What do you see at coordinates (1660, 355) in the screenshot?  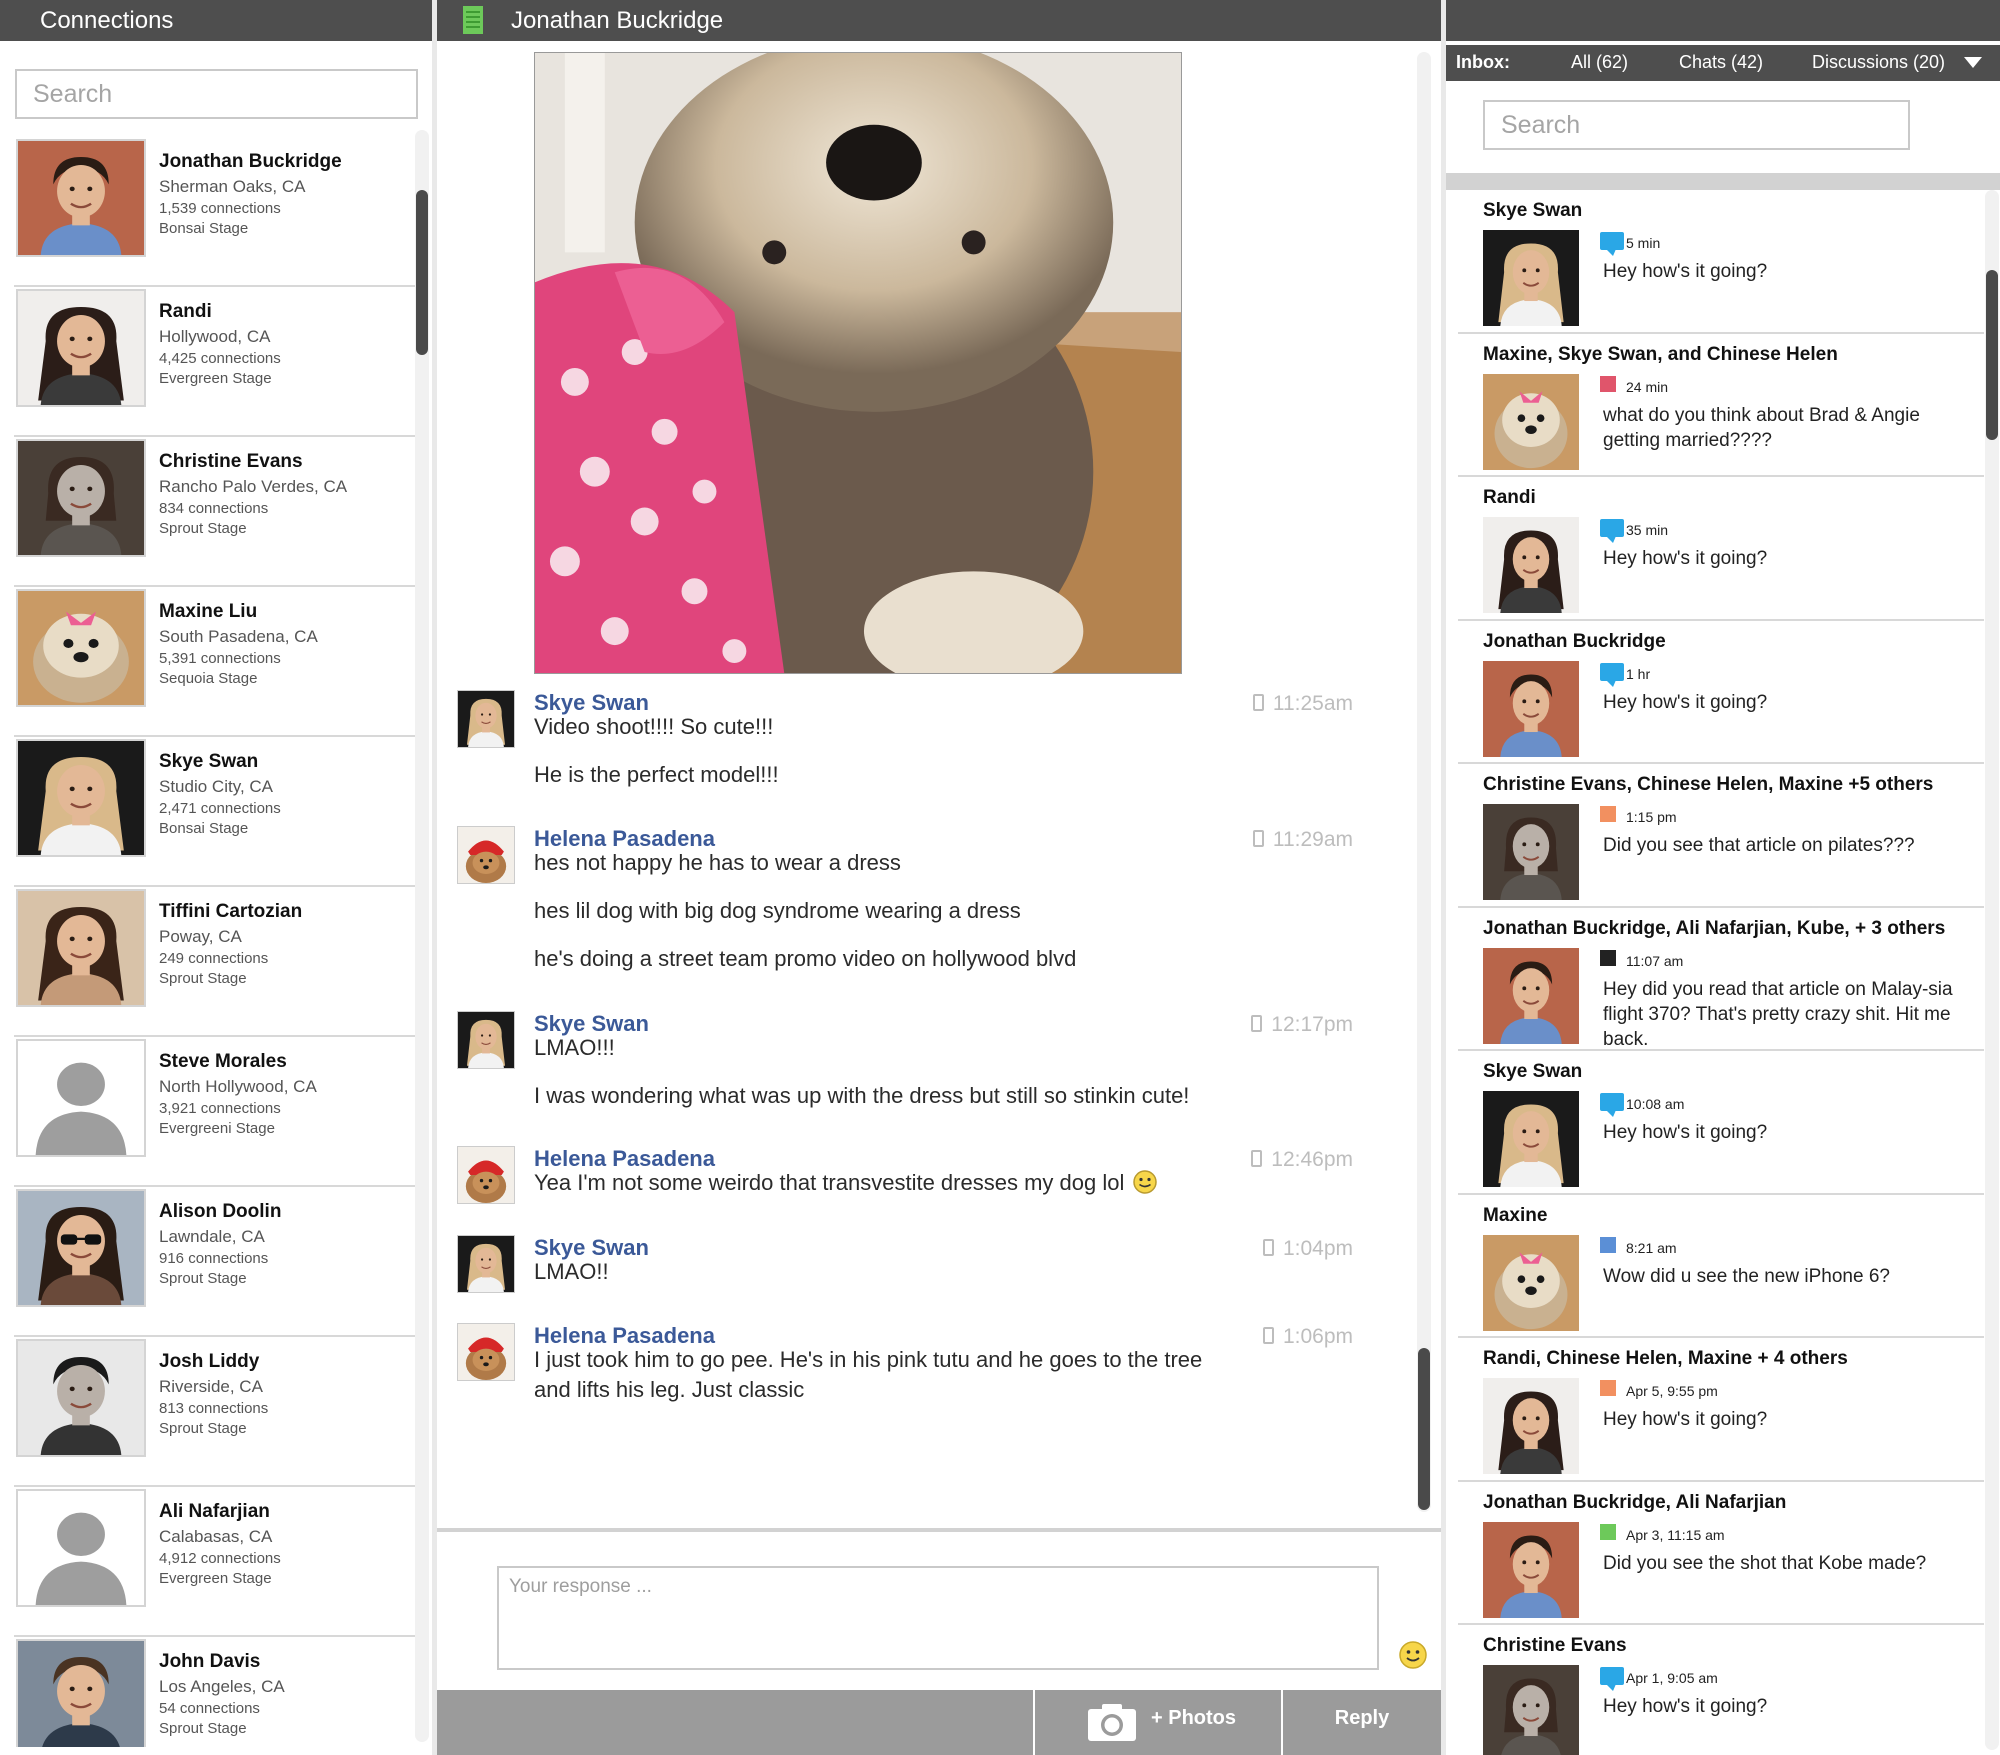 I see `thread-title: Maxine, Skye Swan, and Chinese Helen` at bounding box center [1660, 355].